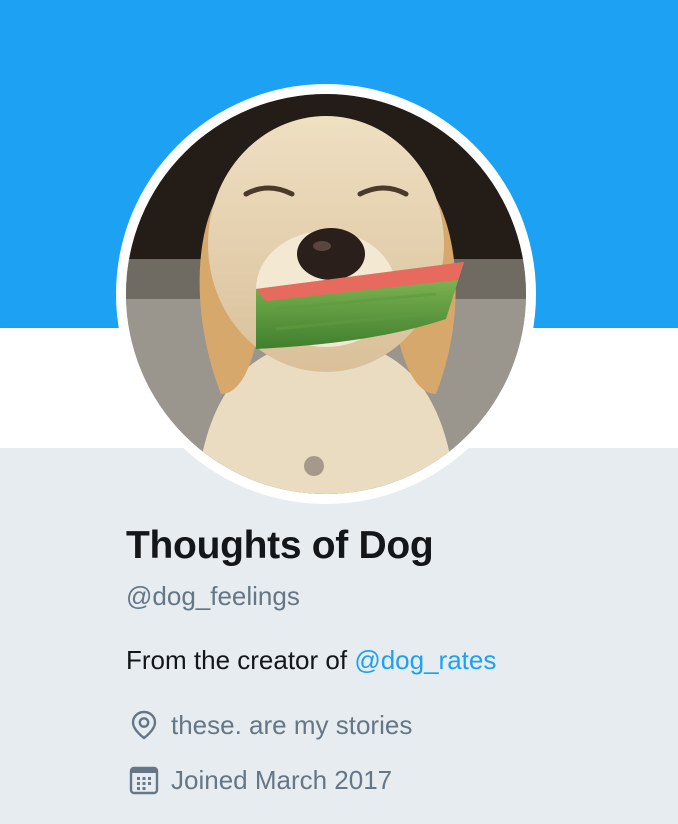 The height and width of the screenshot is (824, 678). I want to click on location-text: these. are my stories, so click(292, 724).